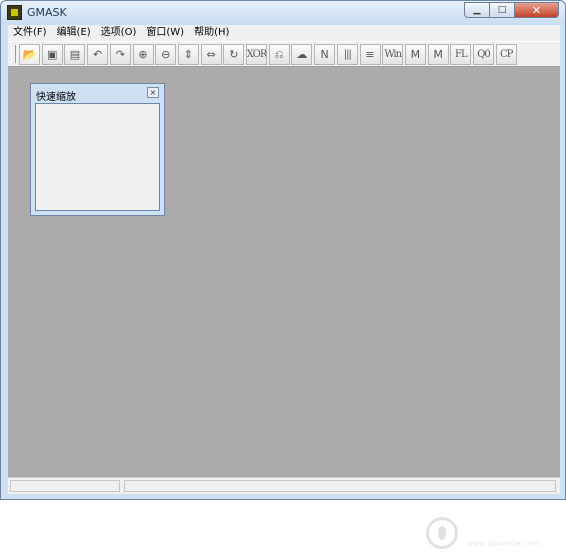 The width and height of the screenshot is (566, 557). I want to click on undo-icon: ↶, so click(97, 54).